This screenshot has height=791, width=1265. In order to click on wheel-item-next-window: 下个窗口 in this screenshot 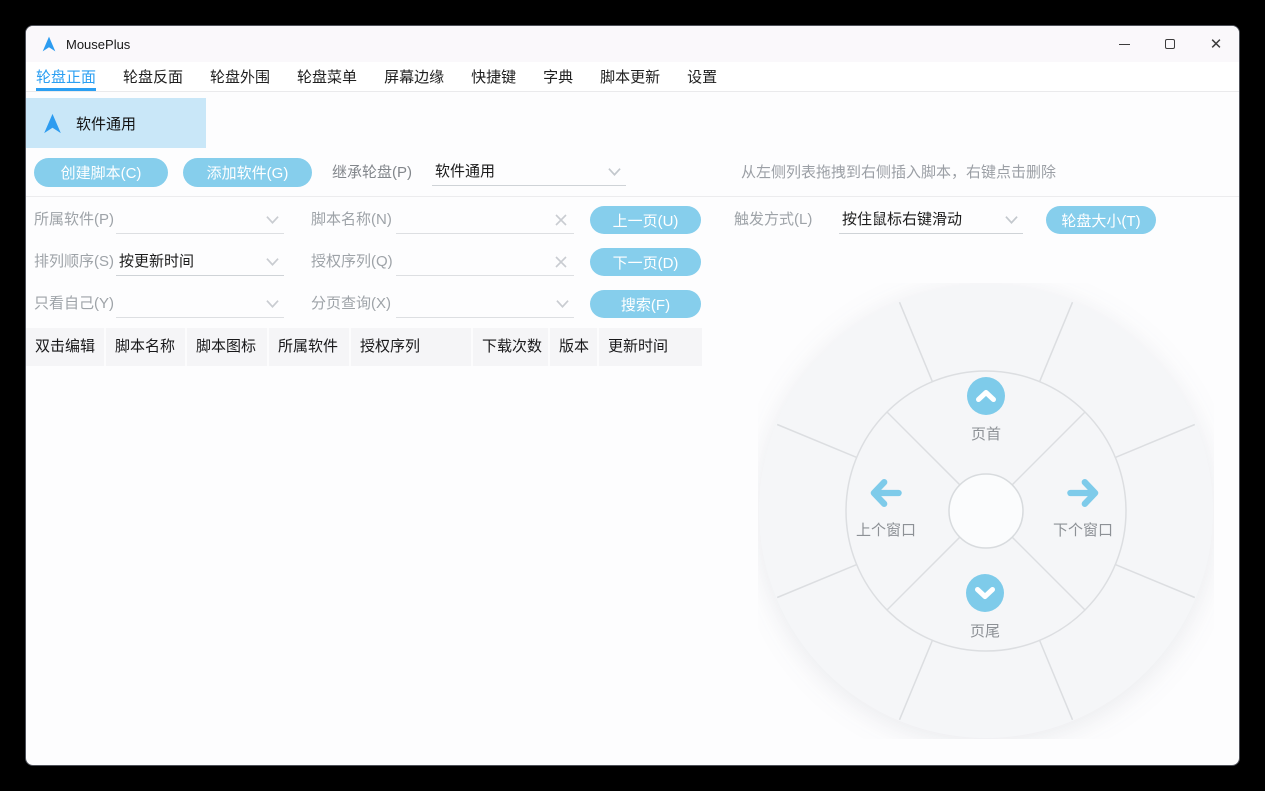, I will do `click(1083, 507)`.